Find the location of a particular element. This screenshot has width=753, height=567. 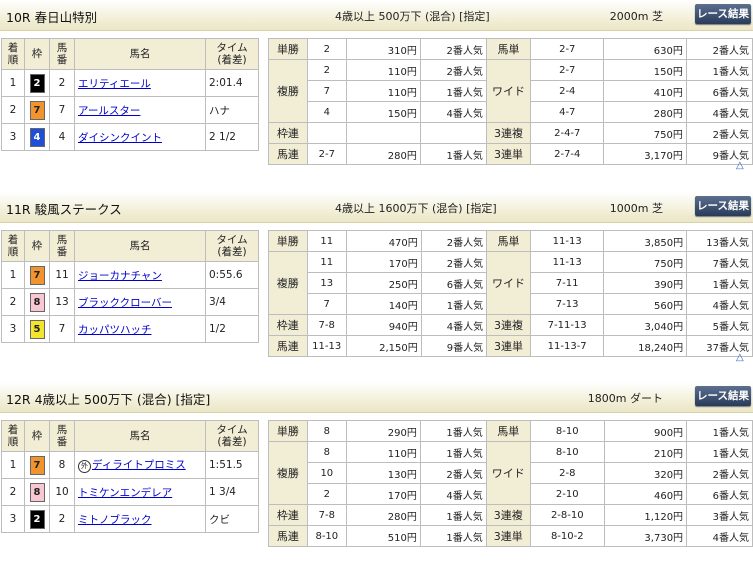

bet-combination: 2 is located at coordinates (326, 494).